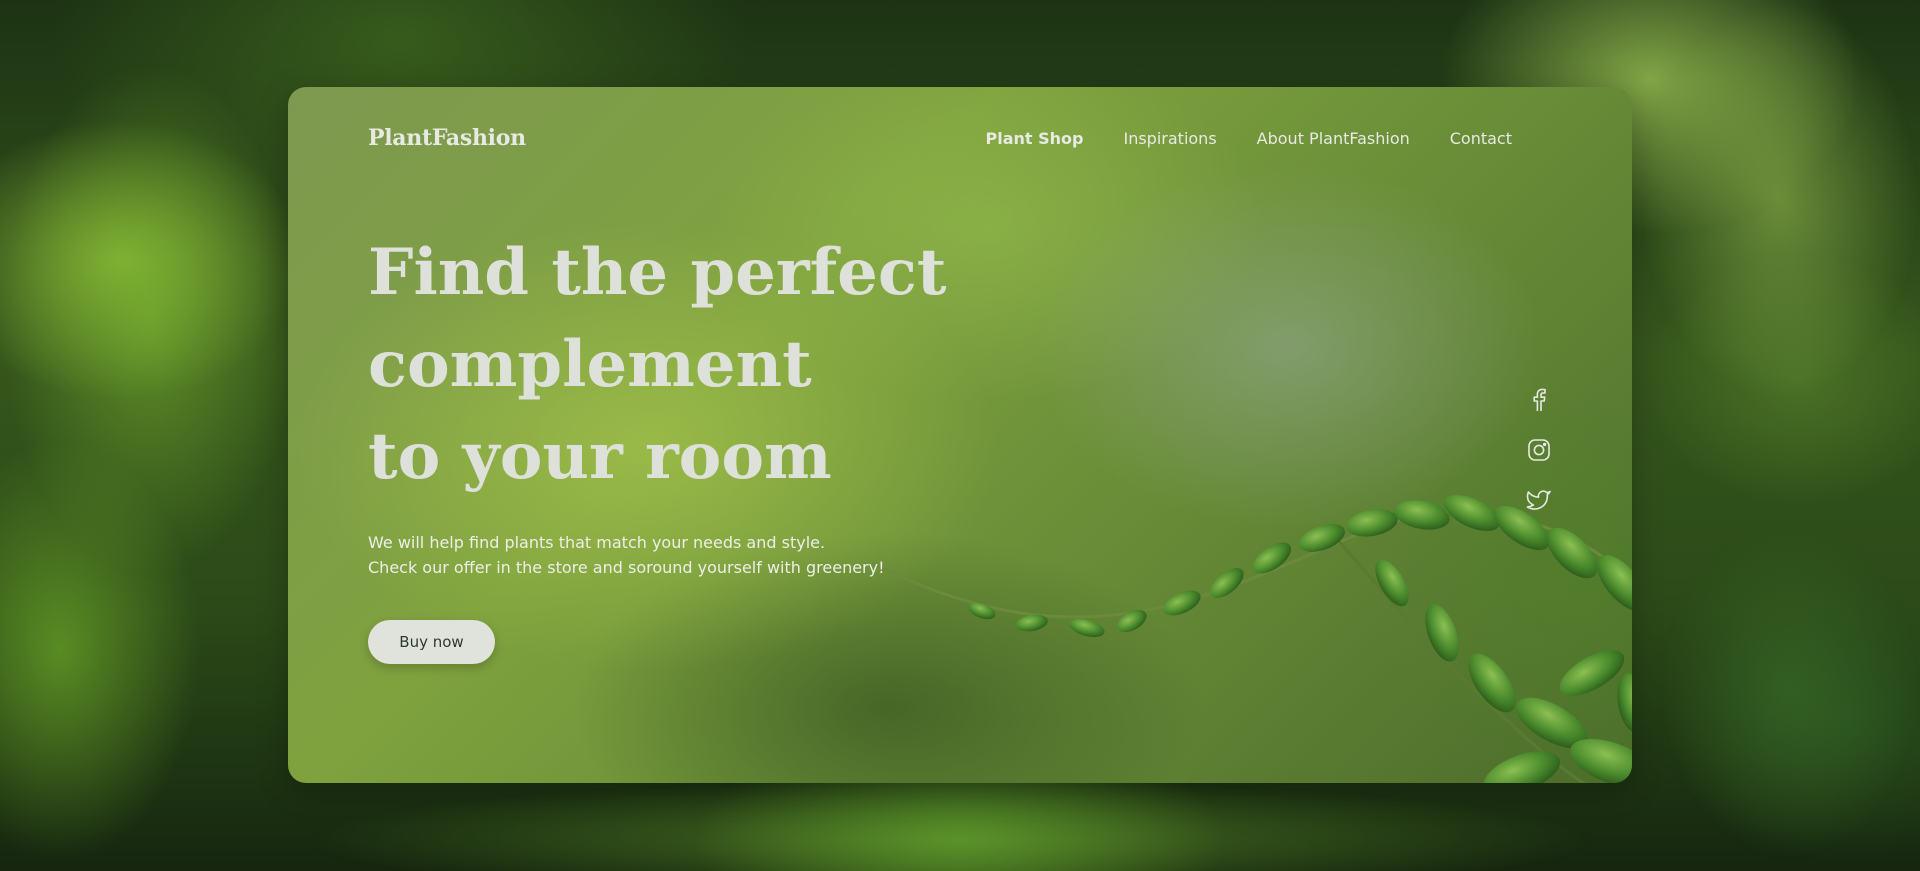 The height and width of the screenshot is (871, 1920). What do you see at coordinates (657, 272) in the screenshot?
I see `hero-title-line: Find the perfect` at bounding box center [657, 272].